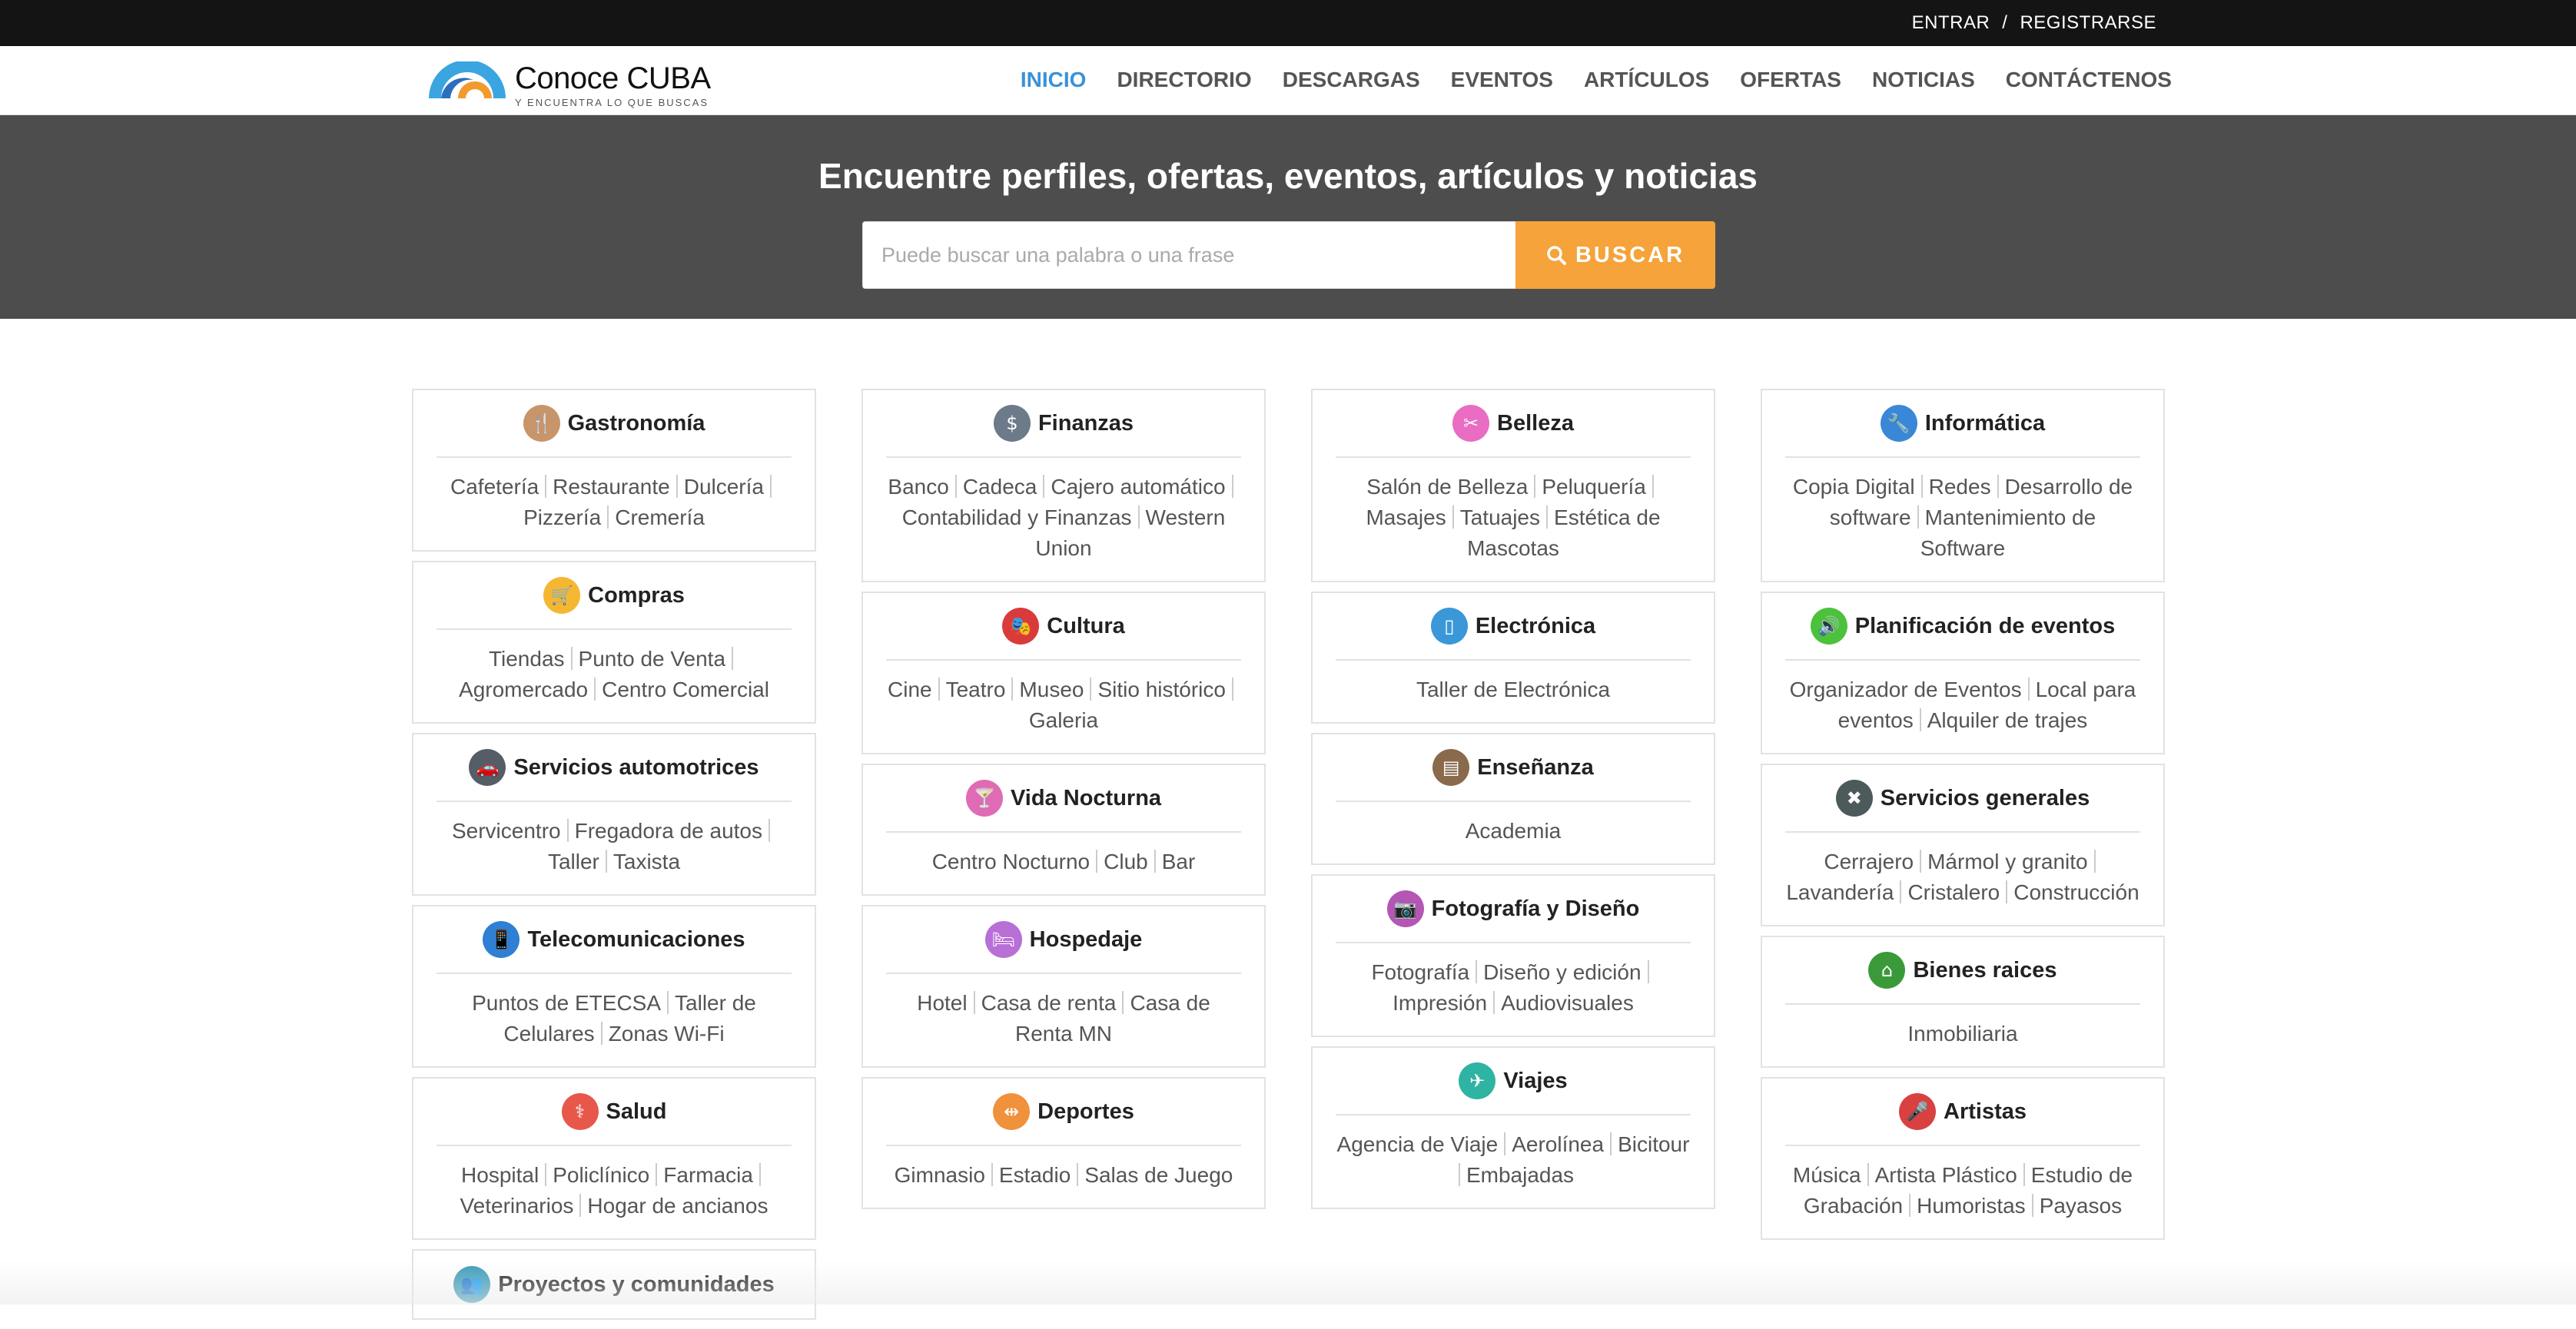 The image size is (2576, 1329). Describe the element at coordinates (1017, 517) in the screenshot. I see `subcategory-link: Contabilidad y Finanzas` at that location.